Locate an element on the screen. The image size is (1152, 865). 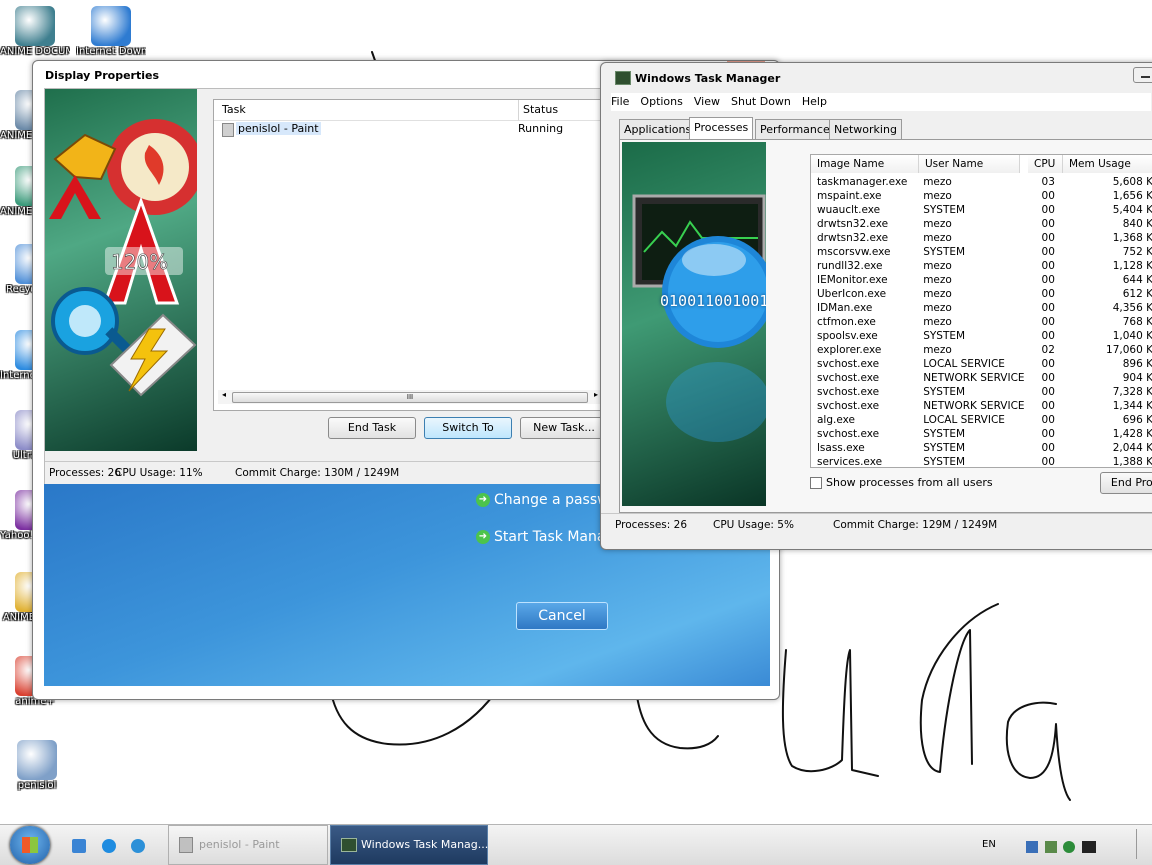
system-tray is located at coordinates (1061, 848).